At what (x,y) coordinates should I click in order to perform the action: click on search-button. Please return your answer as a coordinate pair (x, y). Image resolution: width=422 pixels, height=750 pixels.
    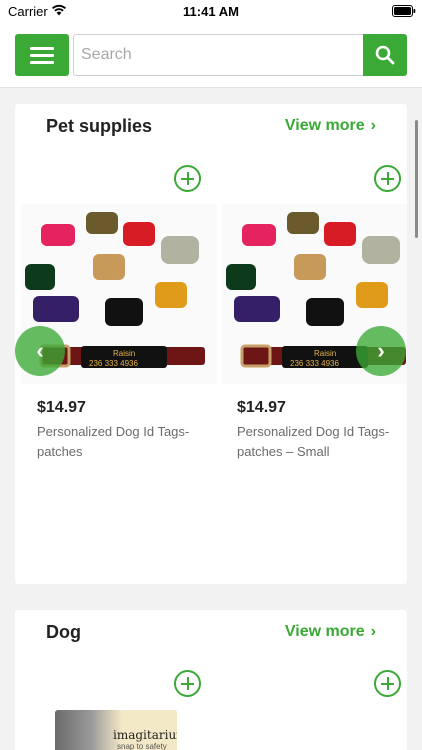
    Looking at the image, I should click on (385, 55).